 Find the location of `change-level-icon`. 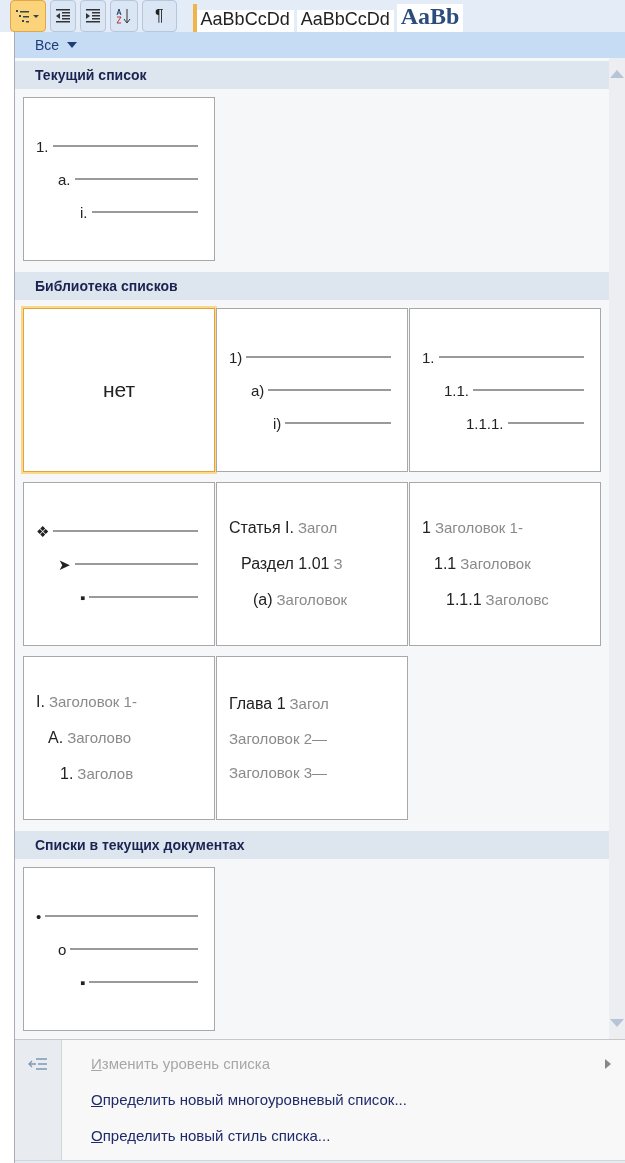

change-level-icon is located at coordinates (38, 1064).